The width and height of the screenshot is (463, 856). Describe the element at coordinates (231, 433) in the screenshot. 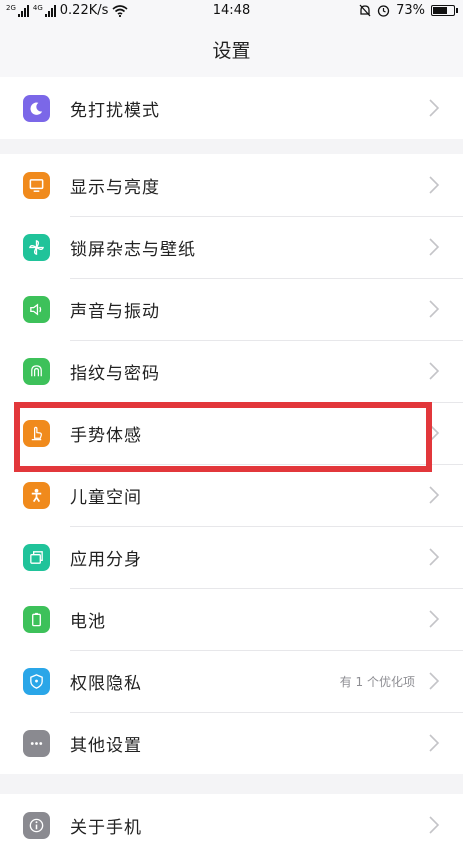

I see `settings-item-gesture-motion: 手势体感` at that location.